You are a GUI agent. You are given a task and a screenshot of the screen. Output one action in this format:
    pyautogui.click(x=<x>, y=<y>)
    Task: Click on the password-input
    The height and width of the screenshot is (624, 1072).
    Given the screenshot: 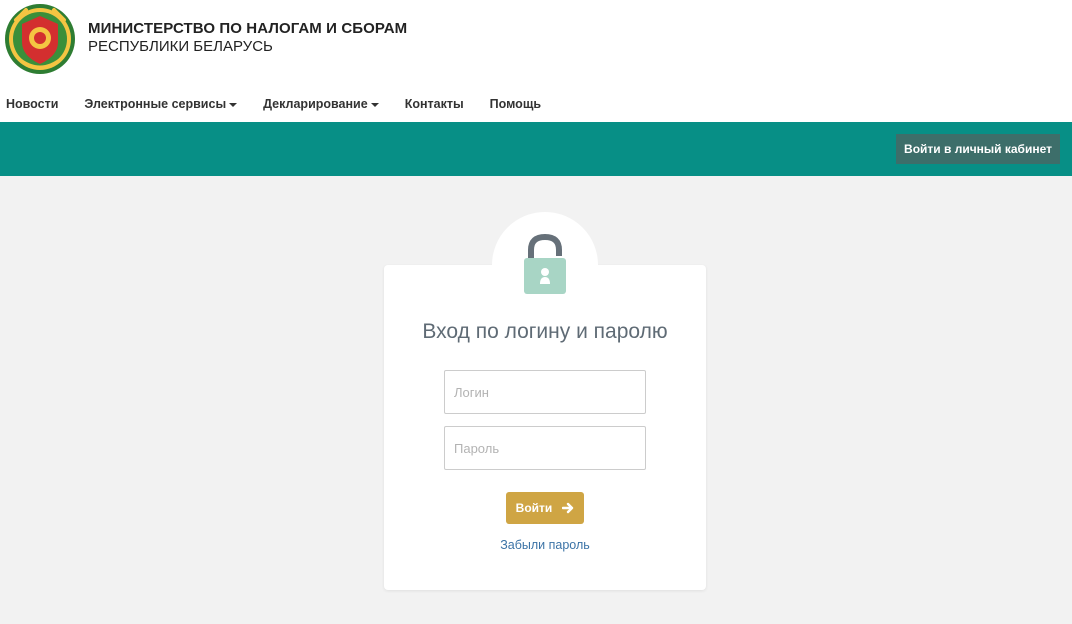 What is the action you would take?
    pyautogui.click(x=545, y=448)
    